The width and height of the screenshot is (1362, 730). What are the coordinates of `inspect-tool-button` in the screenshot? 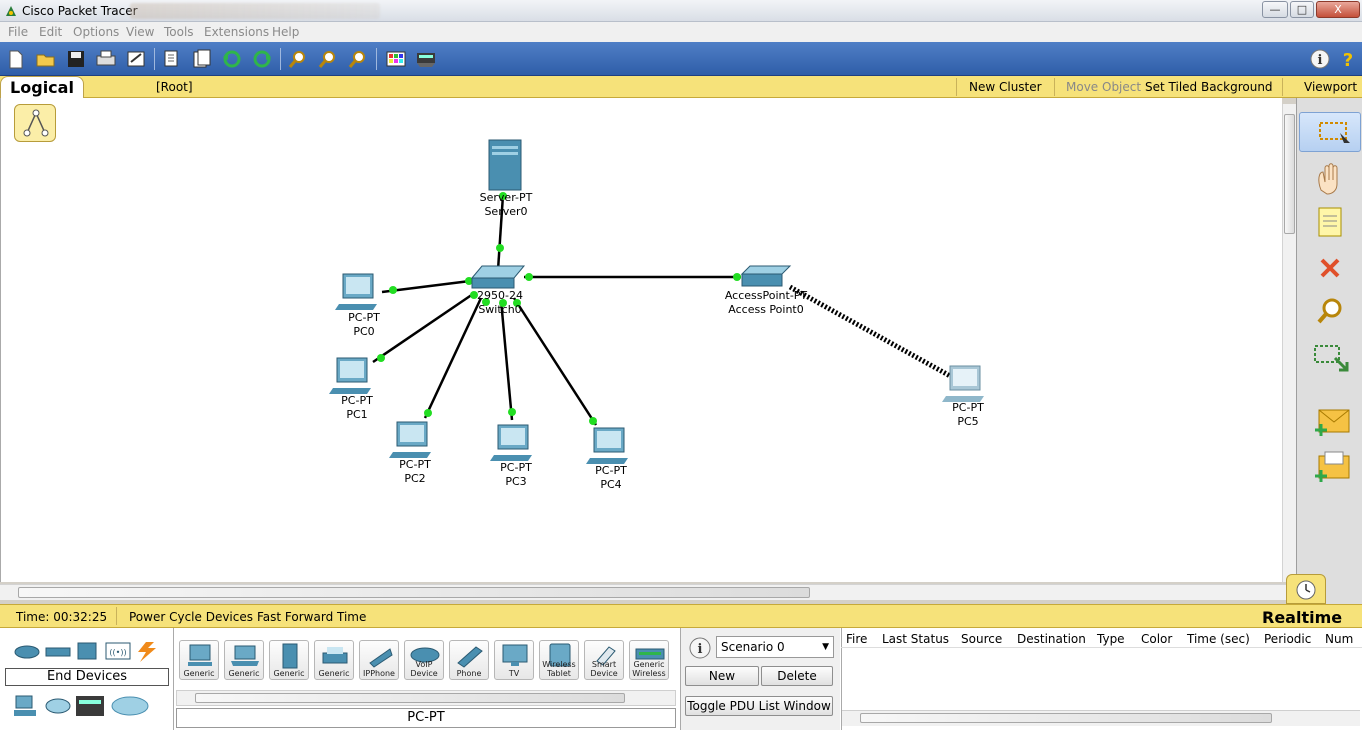 It's located at (1330, 312).